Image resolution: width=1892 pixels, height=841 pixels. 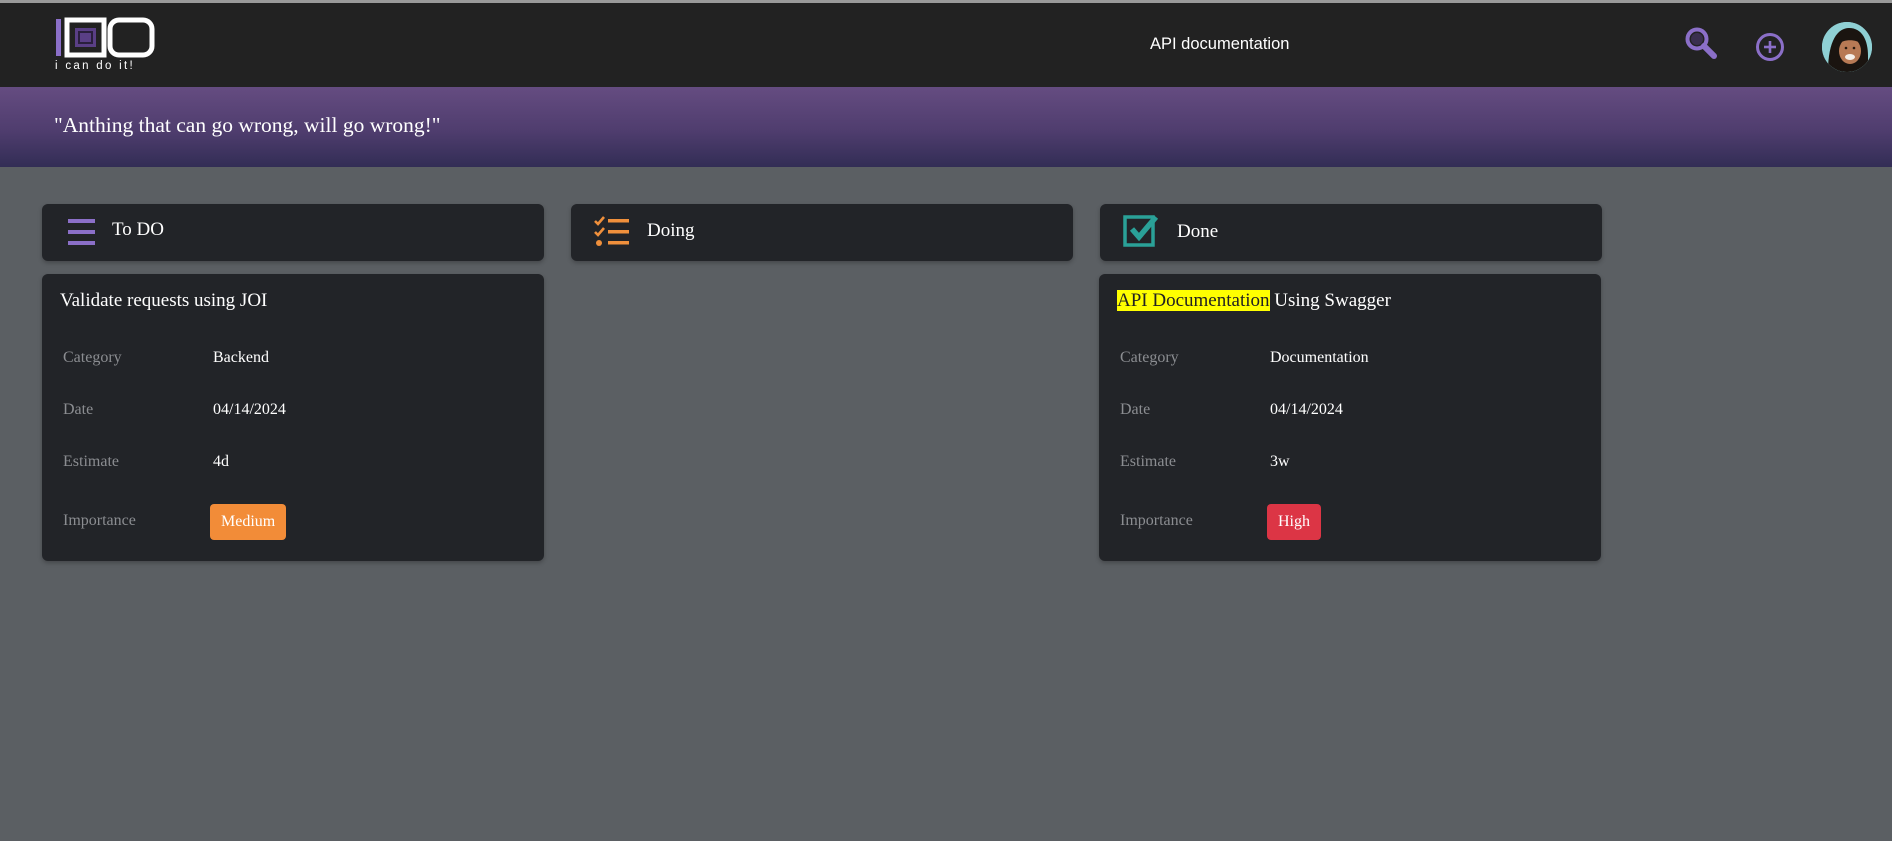 What do you see at coordinates (1351, 232) in the screenshot?
I see `column-header-done: Done` at bounding box center [1351, 232].